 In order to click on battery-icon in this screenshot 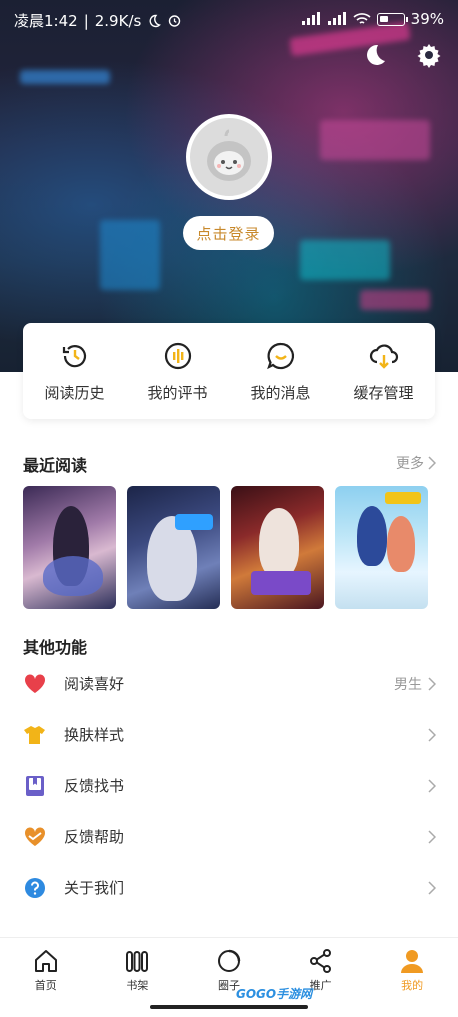, I will do `click(392, 19)`.